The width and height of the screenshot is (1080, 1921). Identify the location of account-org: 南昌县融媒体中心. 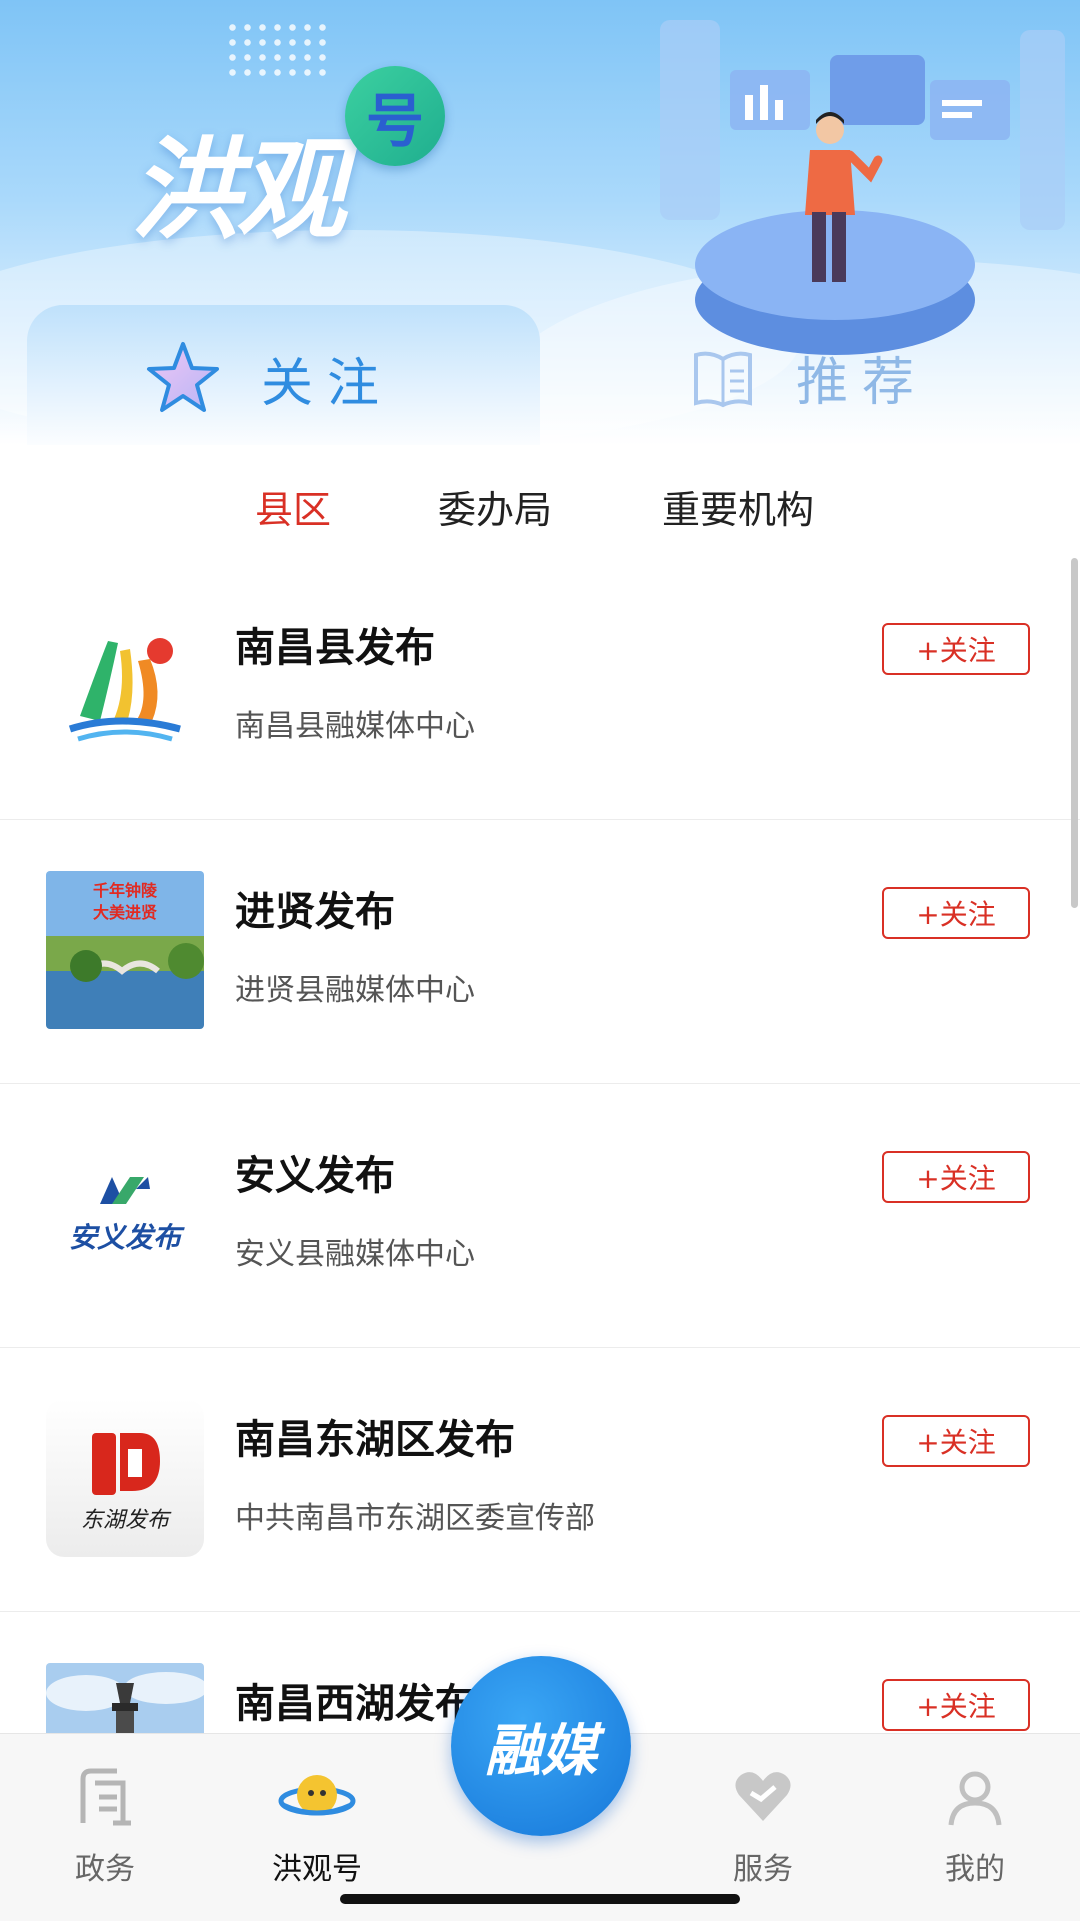
(355, 726).